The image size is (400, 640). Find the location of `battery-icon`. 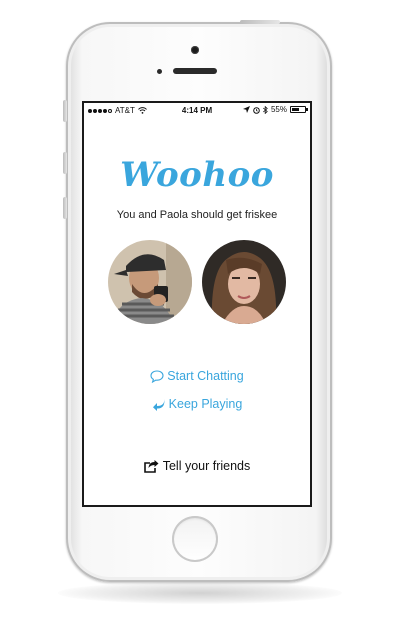

battery-icon is located at coordinates (299, 109).